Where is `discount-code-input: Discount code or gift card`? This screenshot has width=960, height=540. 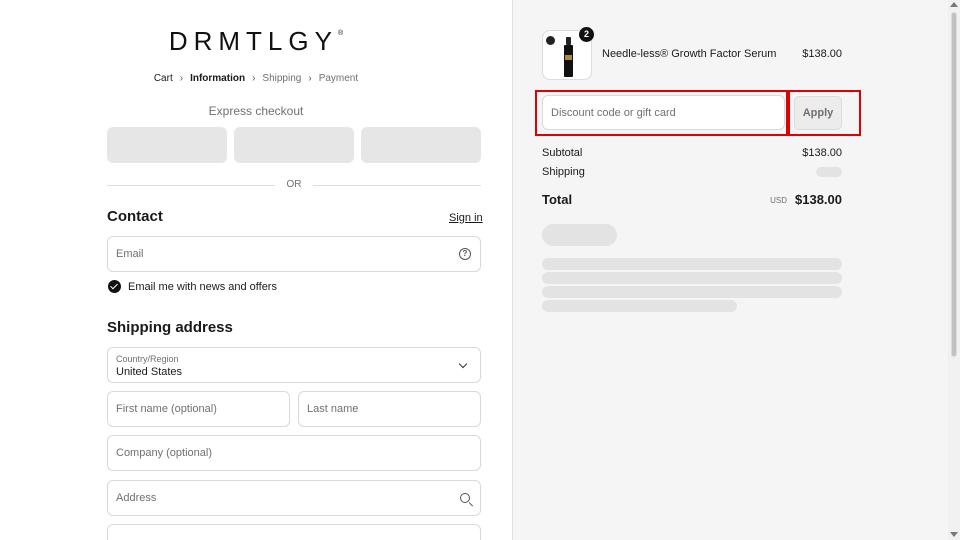
discount-code-input: Discount code or gift card is located at coordinates (663, 112).